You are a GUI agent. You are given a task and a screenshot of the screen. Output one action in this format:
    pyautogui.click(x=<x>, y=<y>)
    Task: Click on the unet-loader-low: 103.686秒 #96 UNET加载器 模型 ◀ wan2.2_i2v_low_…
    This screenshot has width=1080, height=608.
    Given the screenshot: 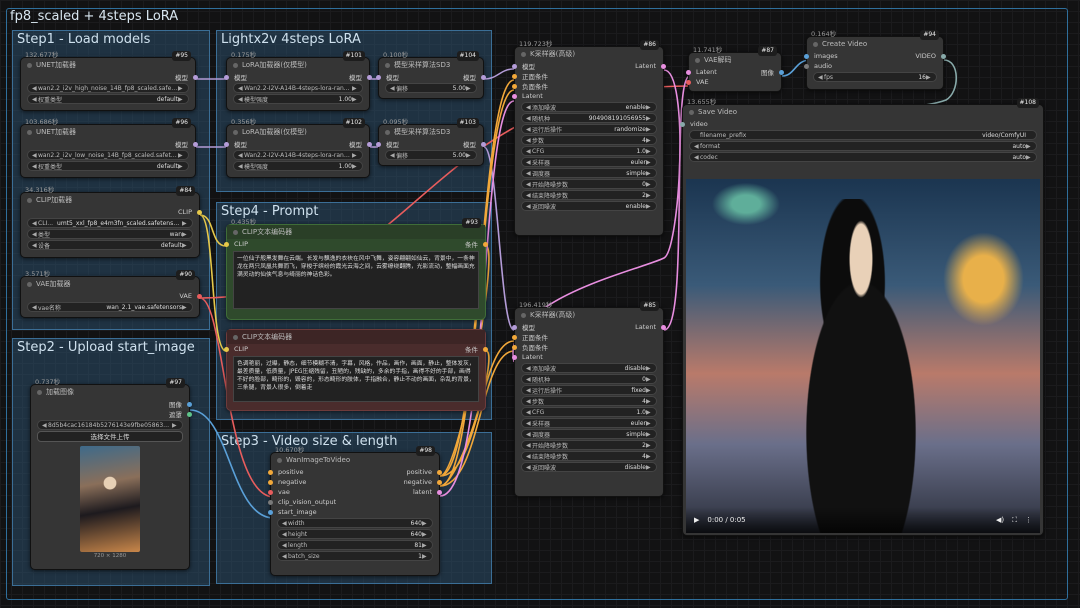 What is the action you would take?
    pyautogui.click(x=109, y=148)
    